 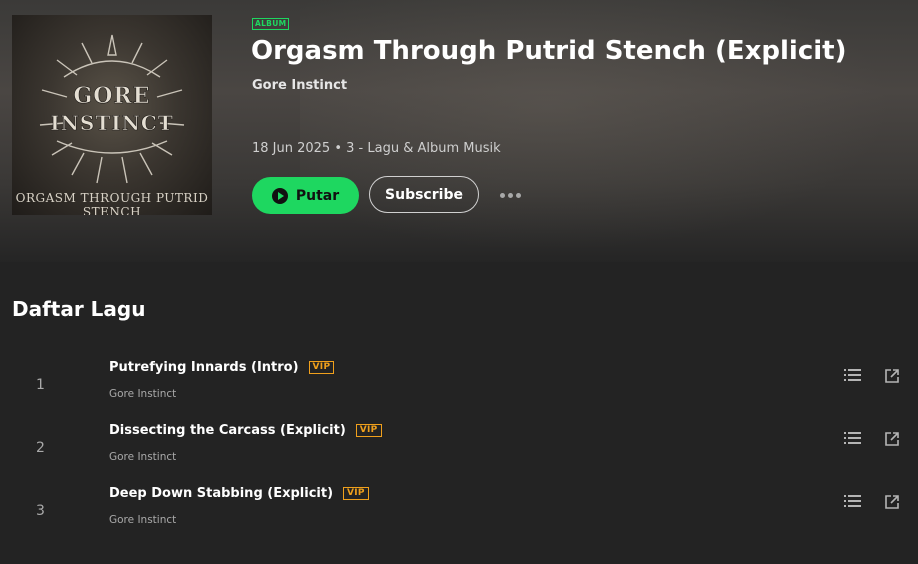 I want to click on track-title-link: Deep Down Stabbing (Explicit) VIP, so click(x=239, y=493).